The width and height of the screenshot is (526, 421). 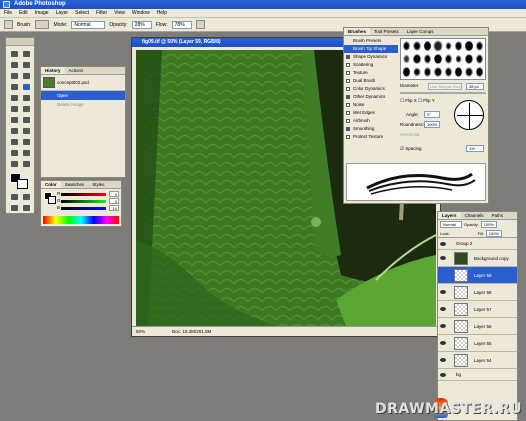 I want to click on blue-value: 10, so click(x=114, y=208).